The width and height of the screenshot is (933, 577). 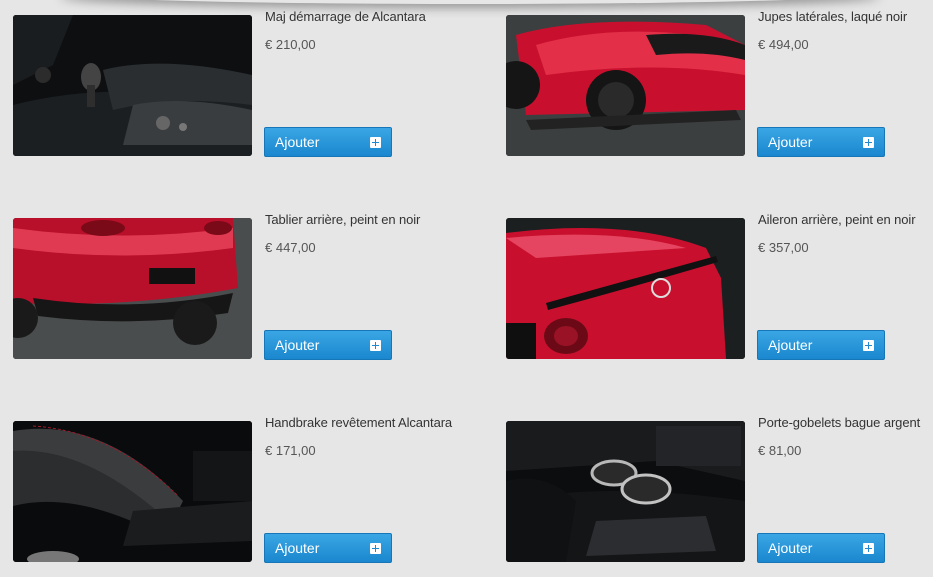 I want to click on product-title: Aileron arrière, peint en noir, so click(x=837, y=219).